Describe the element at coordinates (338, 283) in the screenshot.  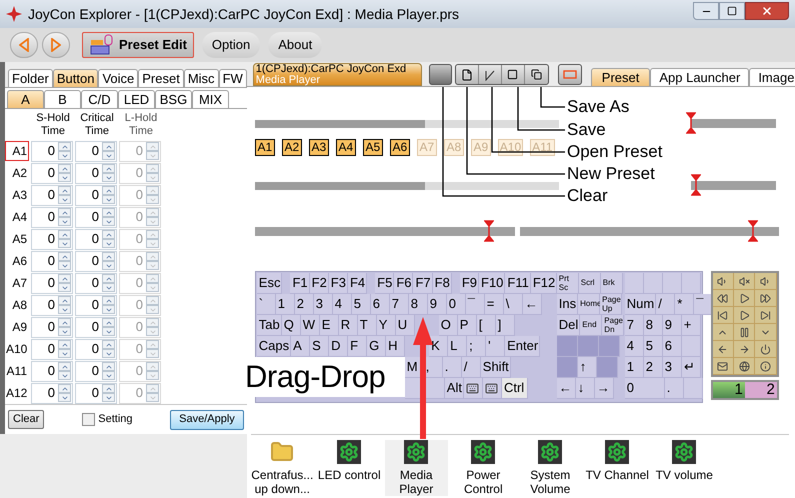
I see `keyboard-key: F3` at that location.